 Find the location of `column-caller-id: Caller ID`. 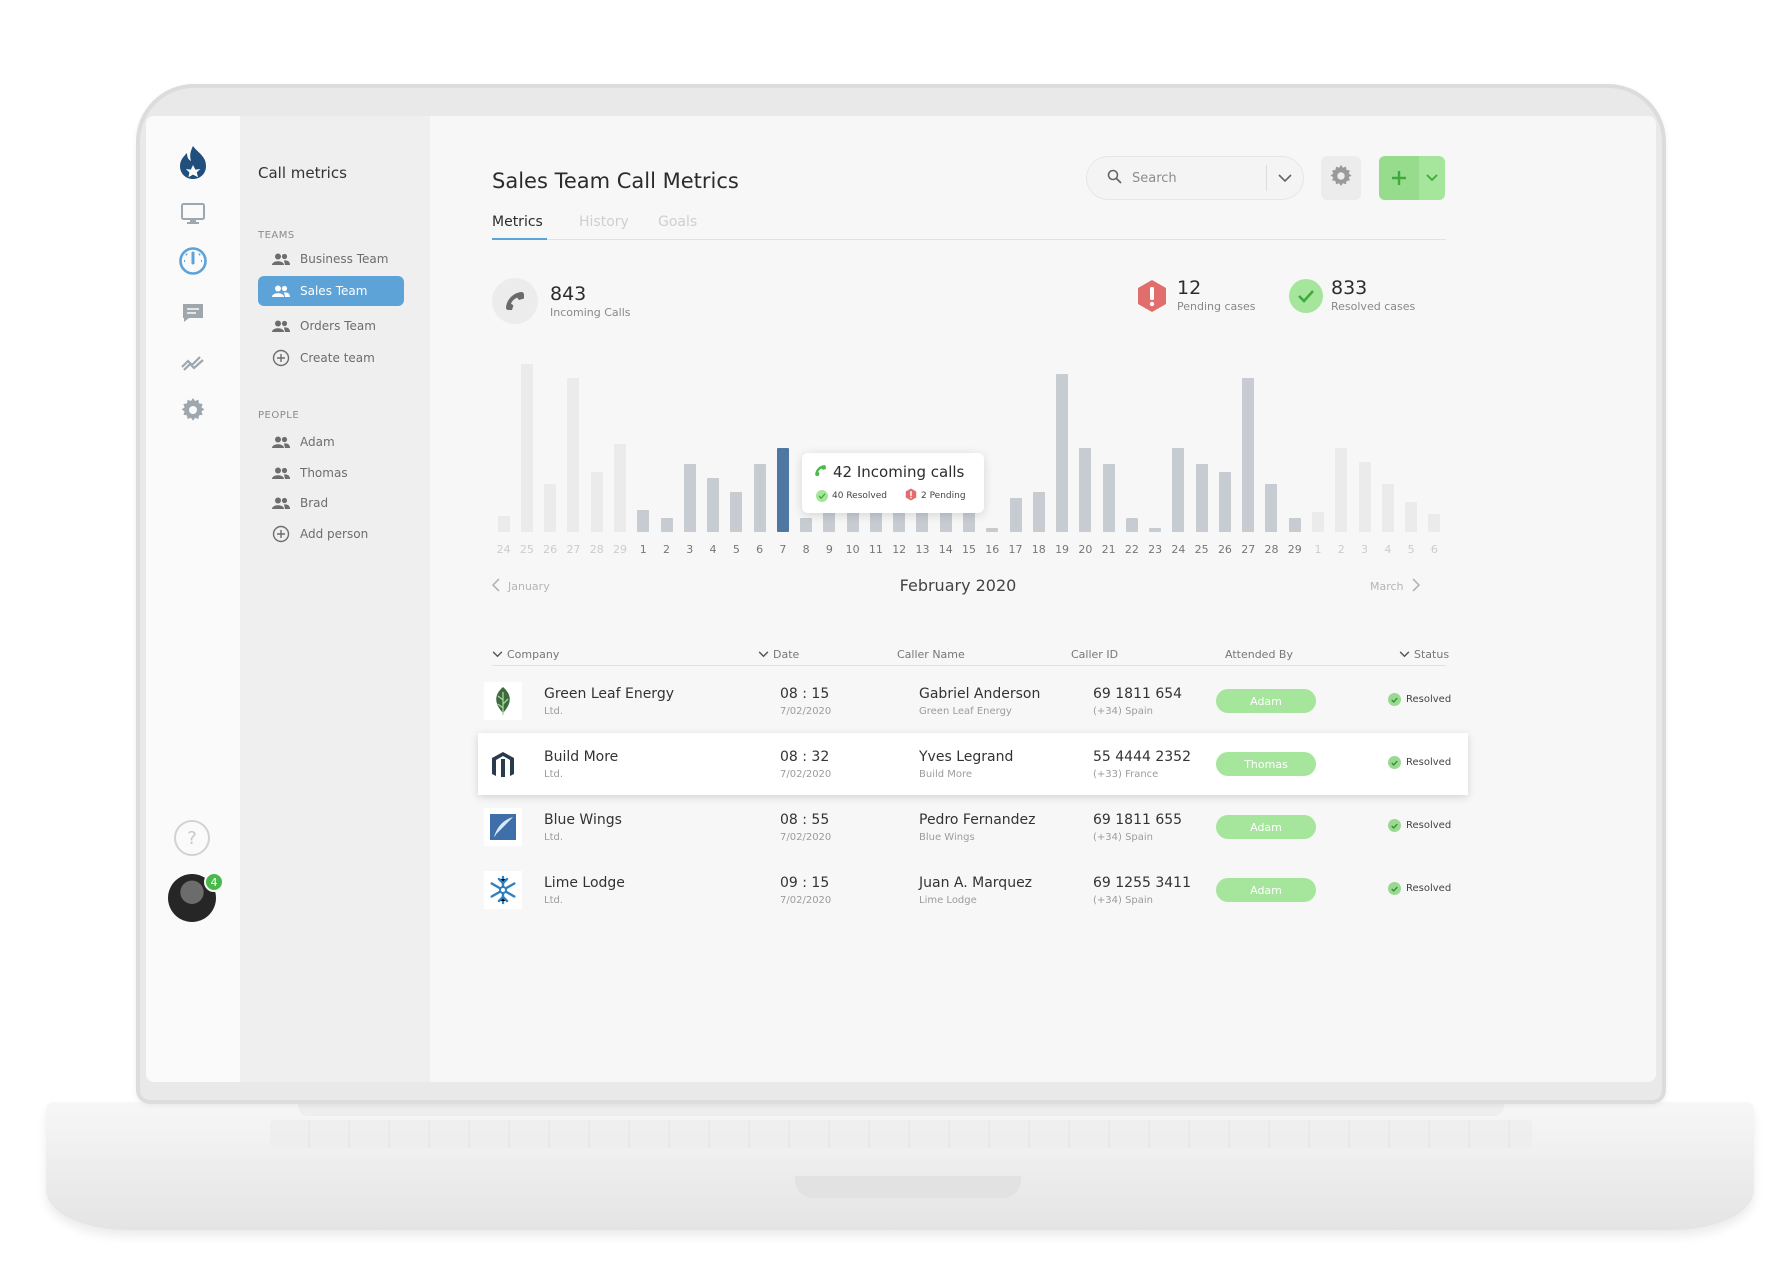

column-caller-id: Caller ID is located at coordinates (1094, 654).